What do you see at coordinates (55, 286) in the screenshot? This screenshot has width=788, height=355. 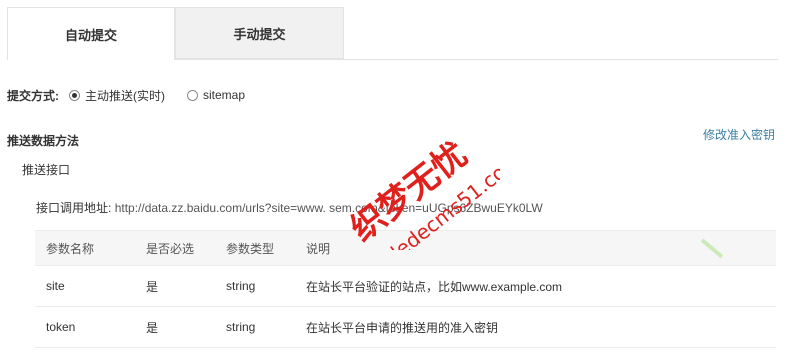 I see `param-name-cell: site` at bounding box center [55, 286].